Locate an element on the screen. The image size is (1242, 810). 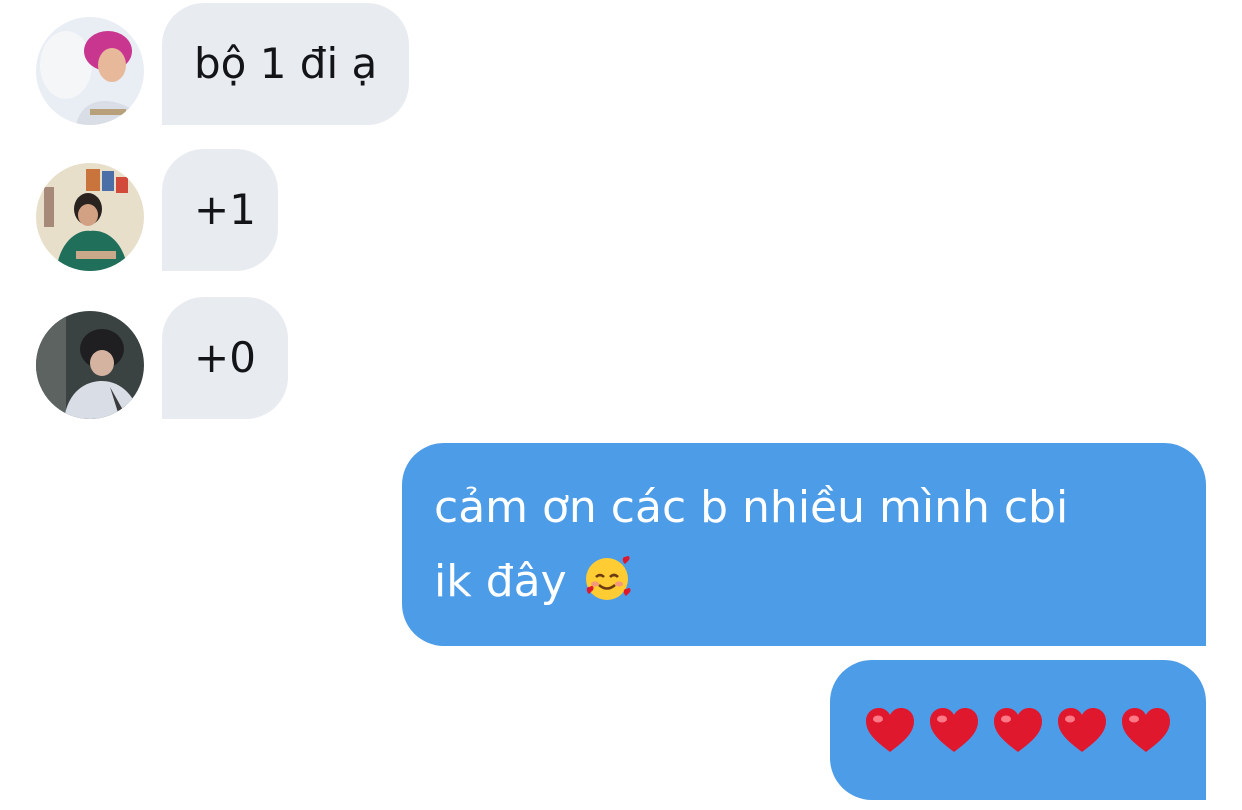
smiling-face-with-hearts-icon is located at coordinates (608, 578).